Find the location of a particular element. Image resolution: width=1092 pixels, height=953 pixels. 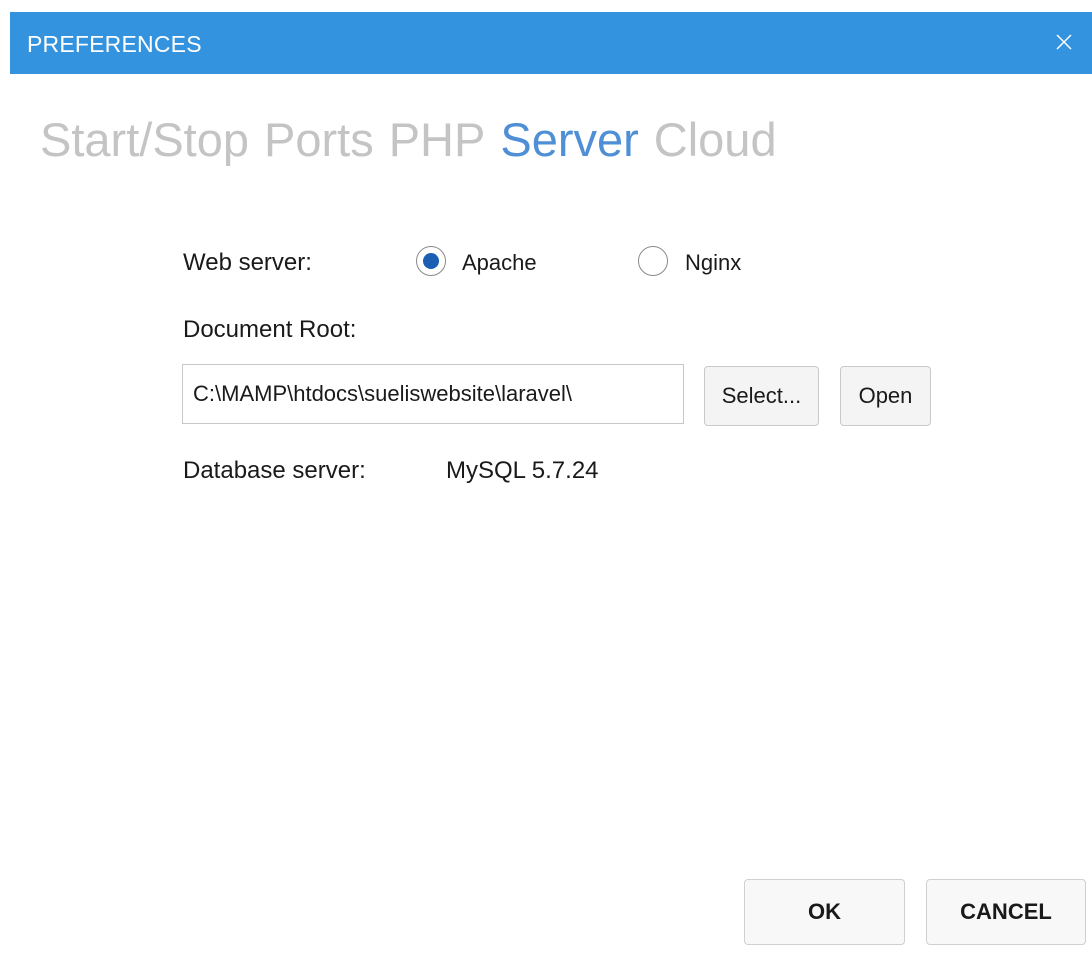

radio-nginx is located at coordinates (653, 261).